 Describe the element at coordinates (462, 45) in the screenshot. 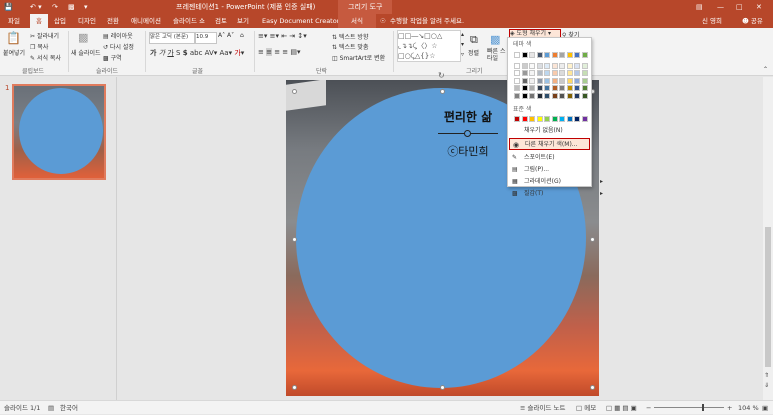

I see `shapes-scroll: ▴ ▾ ▿` at that location.